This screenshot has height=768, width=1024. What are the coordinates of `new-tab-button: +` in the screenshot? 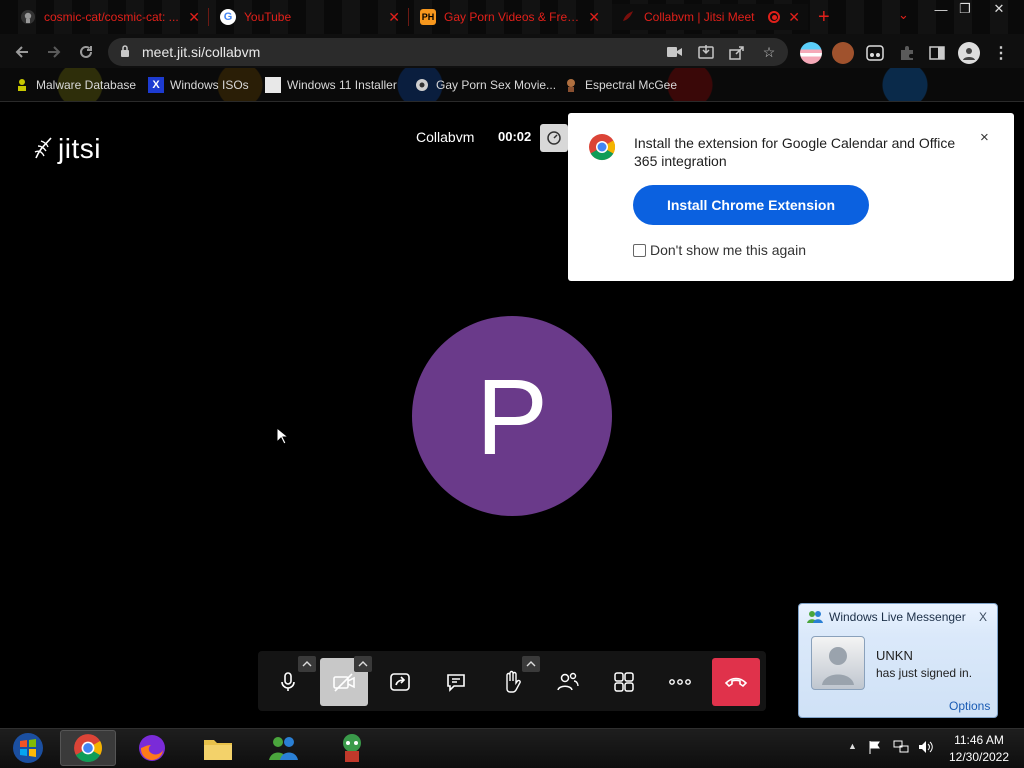 It's located at (824, 17).